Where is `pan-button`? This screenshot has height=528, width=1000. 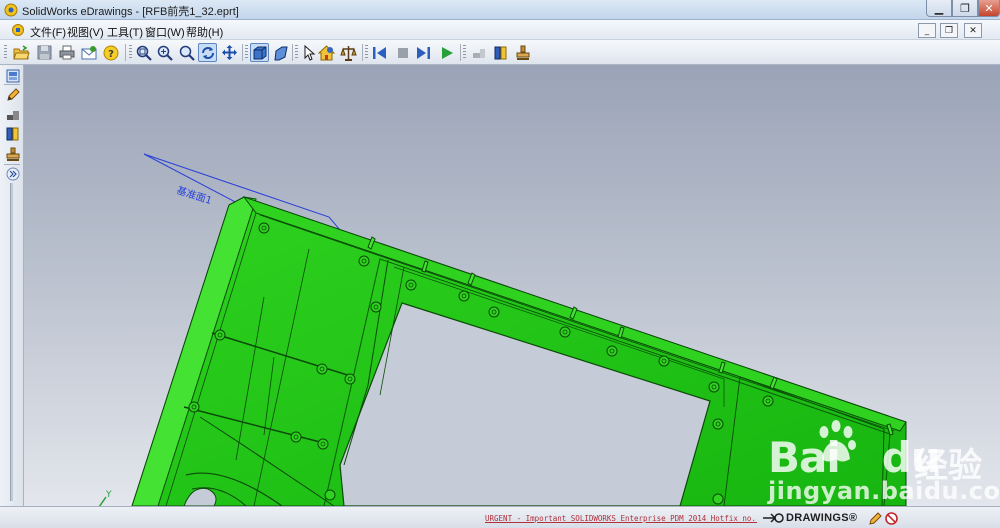
pan-button is located at coordinates (229, 52).